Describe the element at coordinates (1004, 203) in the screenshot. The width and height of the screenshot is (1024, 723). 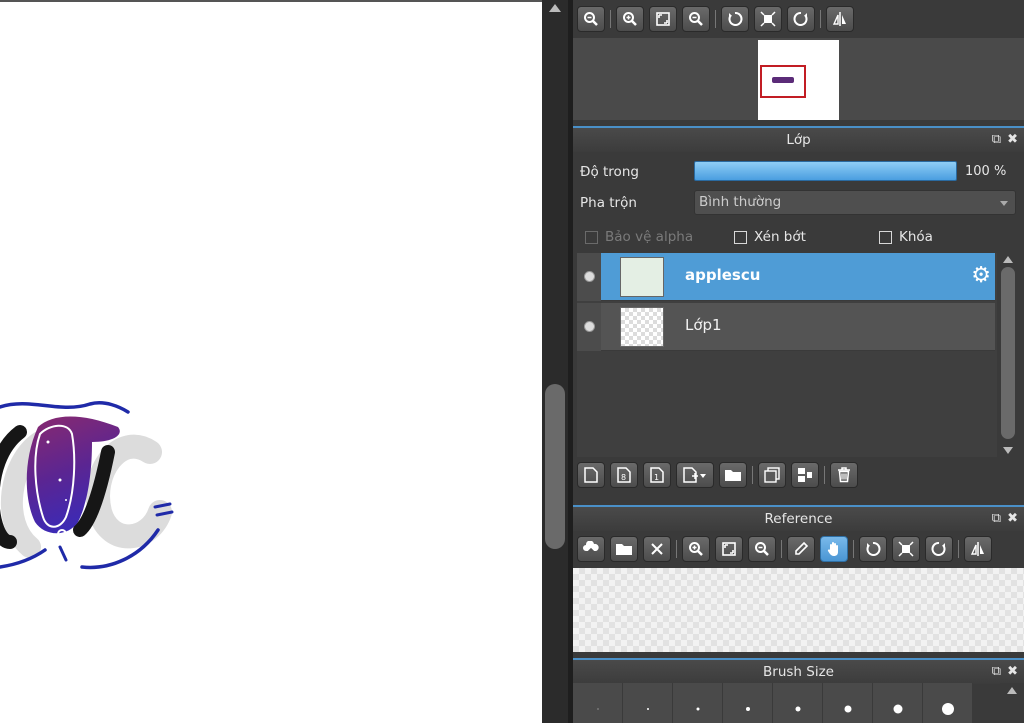
I see `chevron-down-icon` at that location.